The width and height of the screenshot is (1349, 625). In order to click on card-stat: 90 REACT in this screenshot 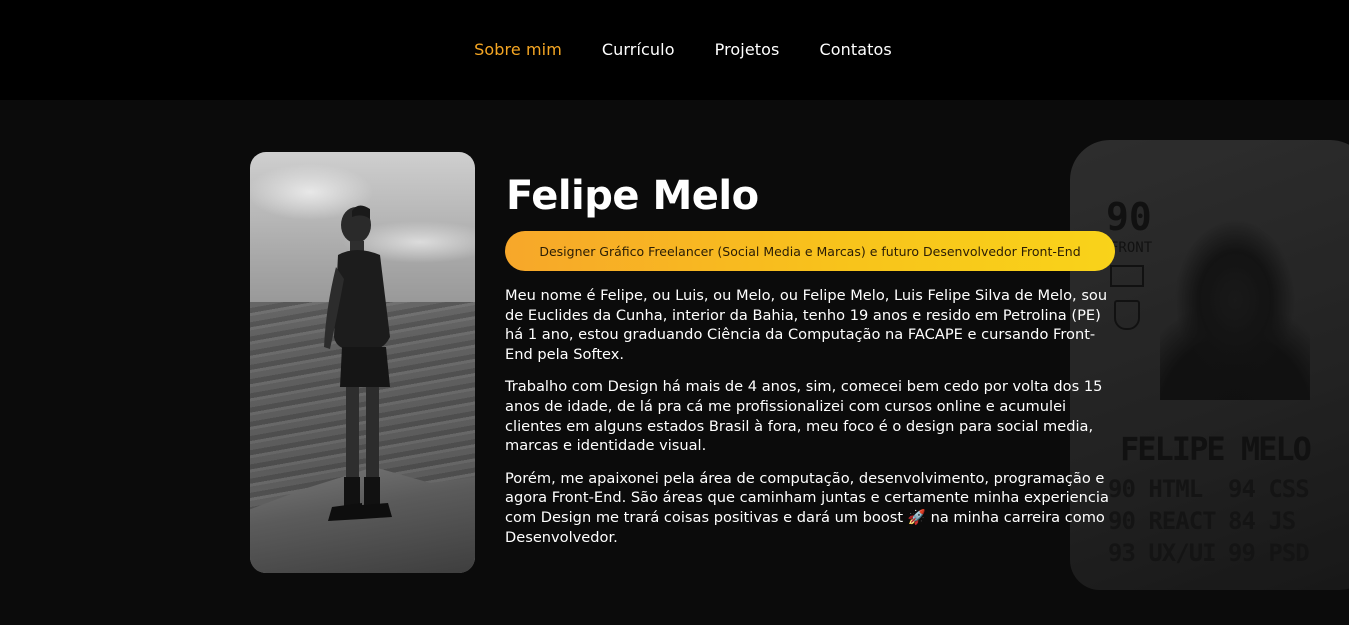, I will do `click(1162, 521)`.